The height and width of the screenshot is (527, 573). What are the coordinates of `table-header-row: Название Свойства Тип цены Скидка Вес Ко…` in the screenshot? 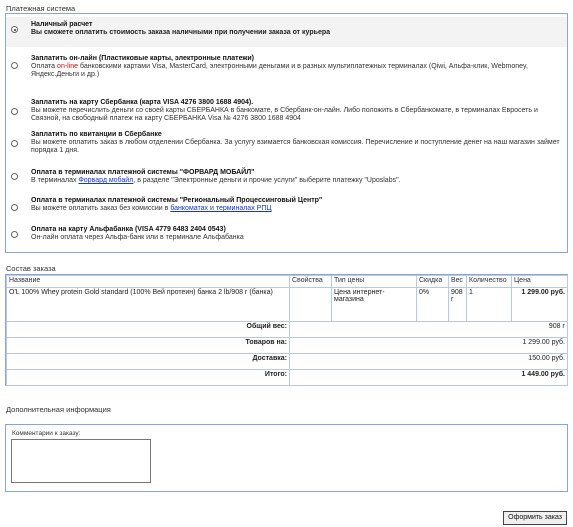 It's located at (287, 281).